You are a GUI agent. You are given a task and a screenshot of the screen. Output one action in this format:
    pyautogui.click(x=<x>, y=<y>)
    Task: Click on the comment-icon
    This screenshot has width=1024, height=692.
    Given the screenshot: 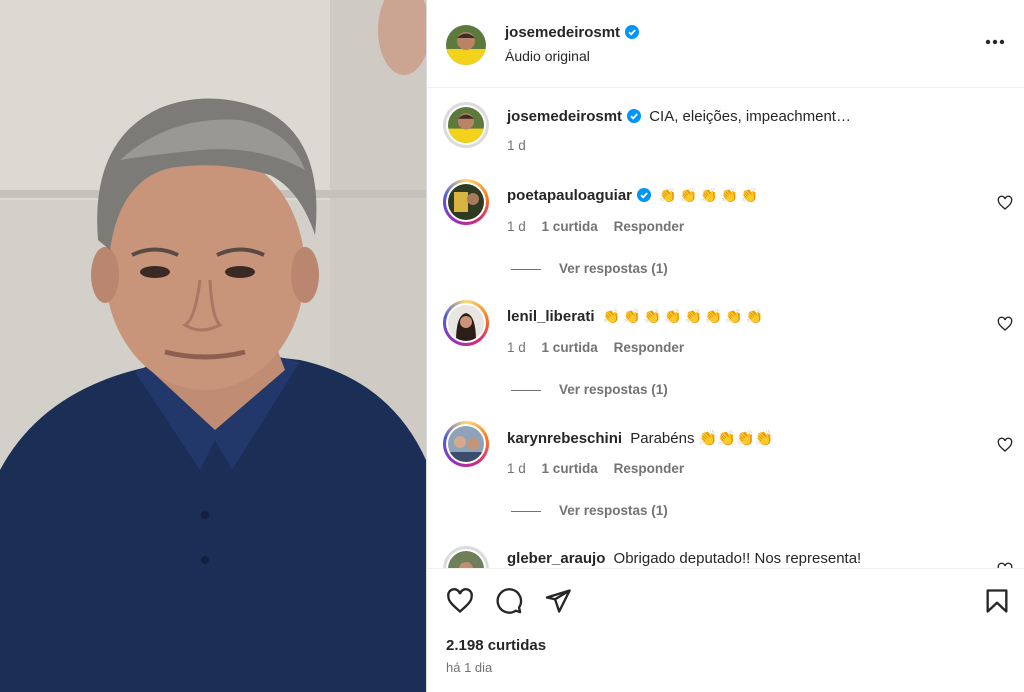 What is the action you would take?
    pyautogui.click(x=509, y=601)
    